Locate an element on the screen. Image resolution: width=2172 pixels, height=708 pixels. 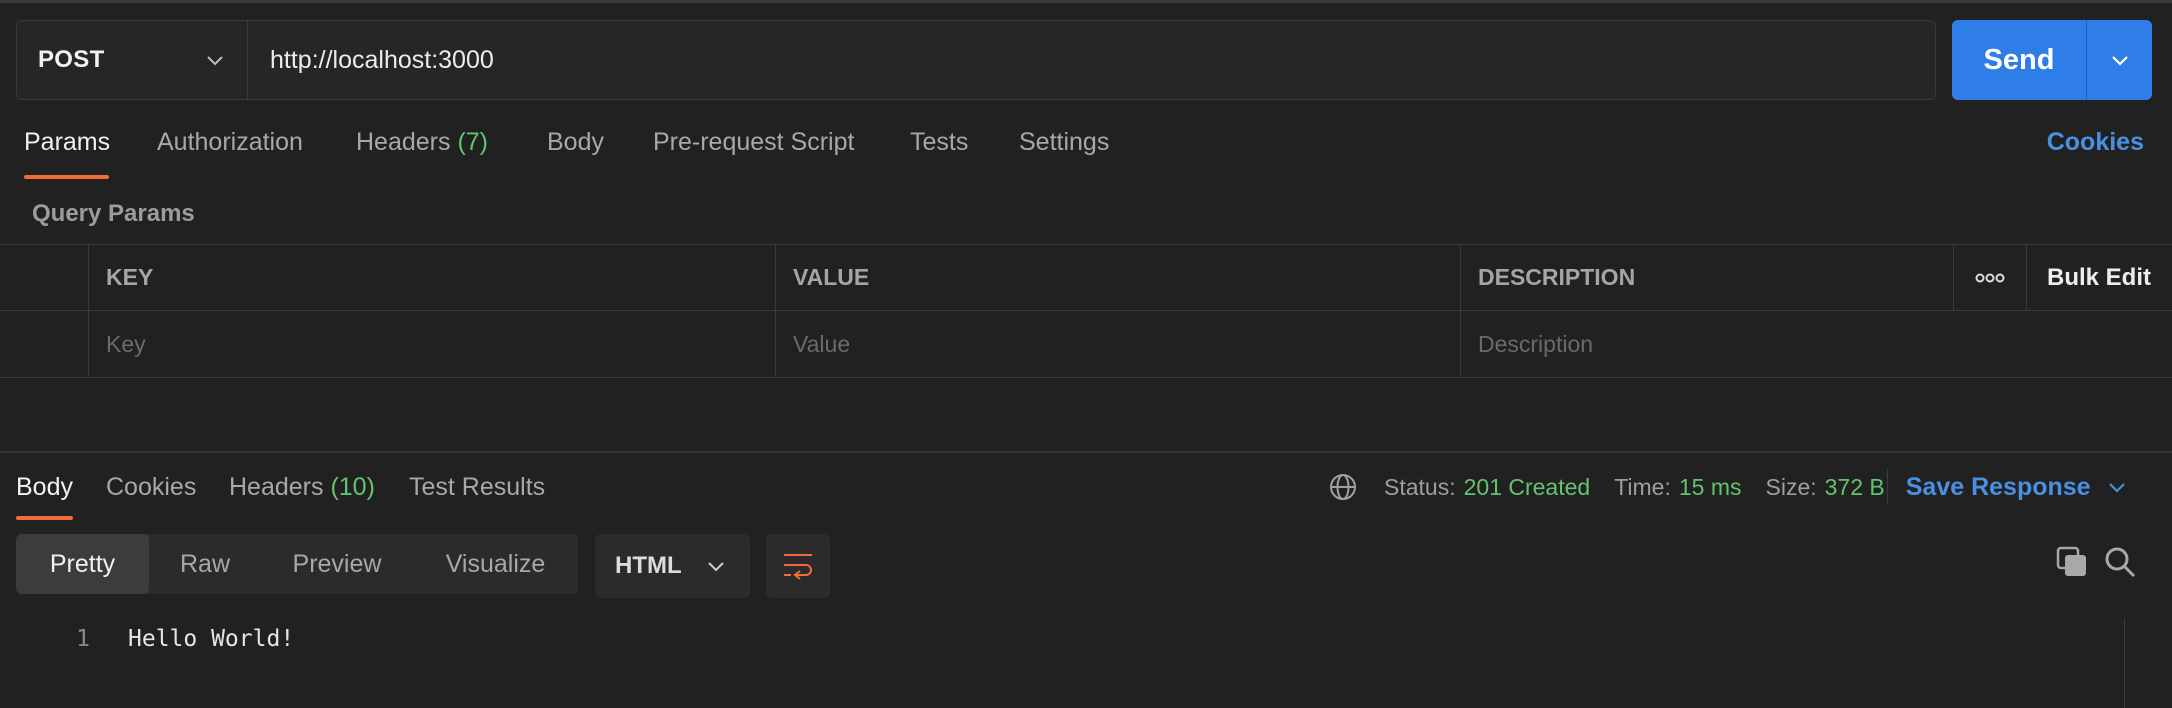
query-params-title: Query Params is located at coordinates (113, 213).